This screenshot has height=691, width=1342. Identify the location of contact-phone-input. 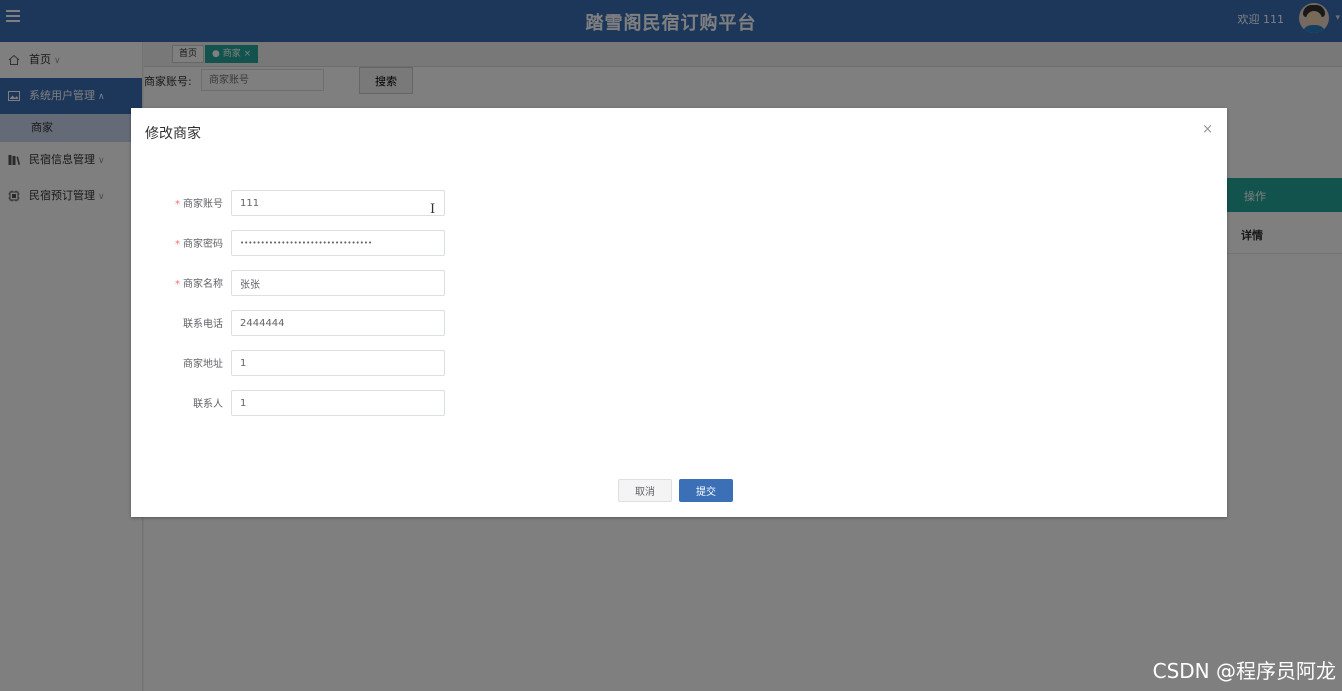
(338, 323).